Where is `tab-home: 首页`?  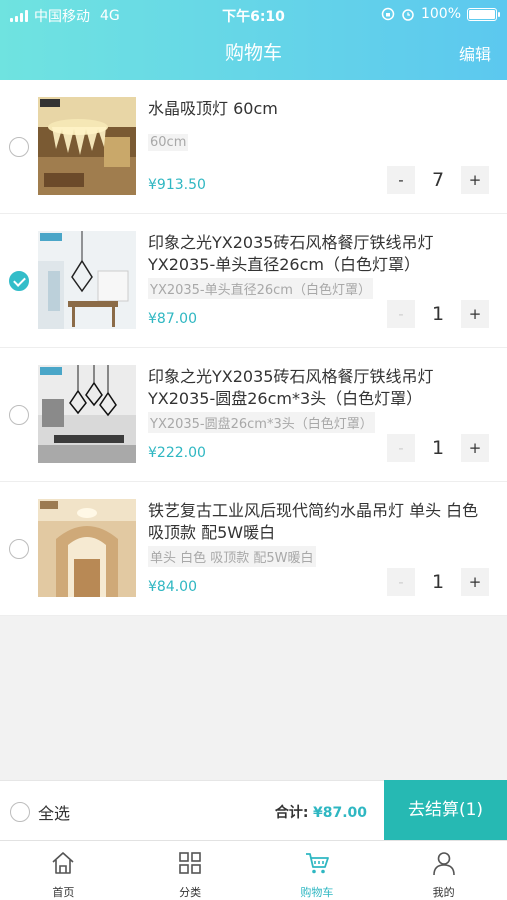
tab-home: 首页 is located at coordinates (63, 870).